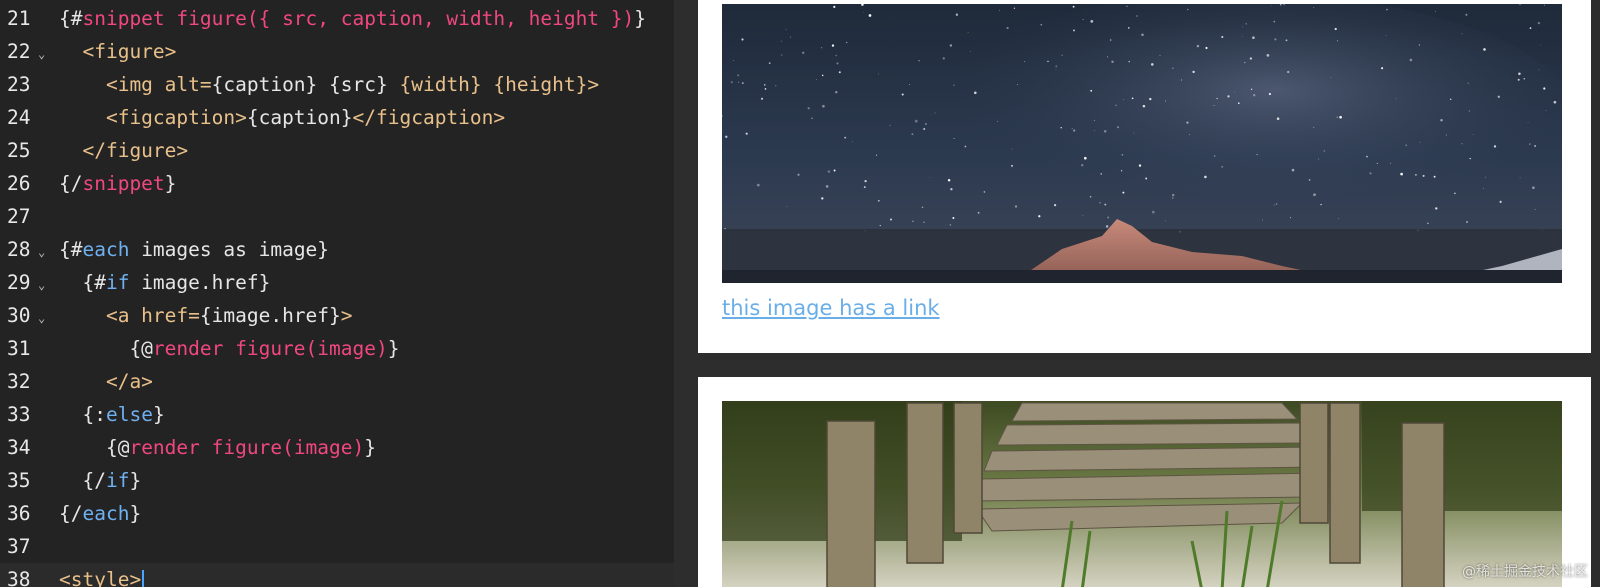  I want to click on line-number: 24, so click(19, 117).